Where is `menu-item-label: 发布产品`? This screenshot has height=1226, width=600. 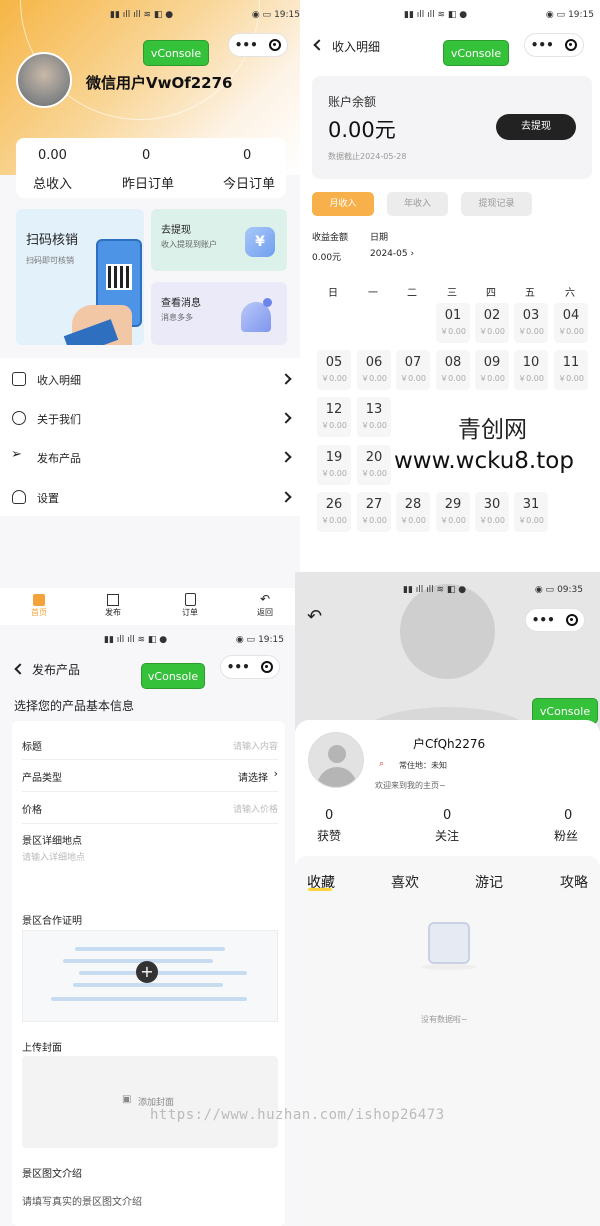
menu-item-label: 发布产品 is located at coordinates (59, 458).